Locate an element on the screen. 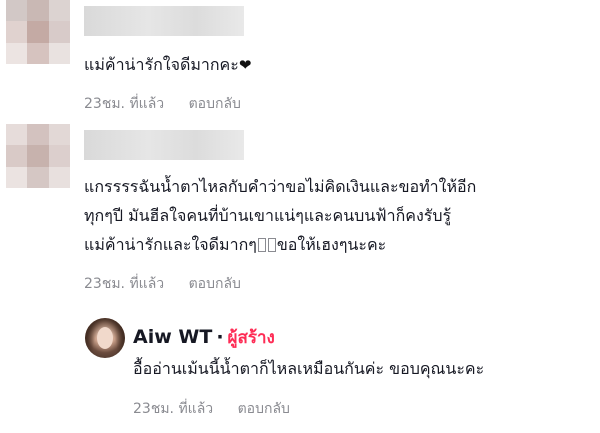 This screenshot has height=433, width=600. reply-author-line: Aiw WT · ผู้สร้าง is located at coordinates (204, 337).